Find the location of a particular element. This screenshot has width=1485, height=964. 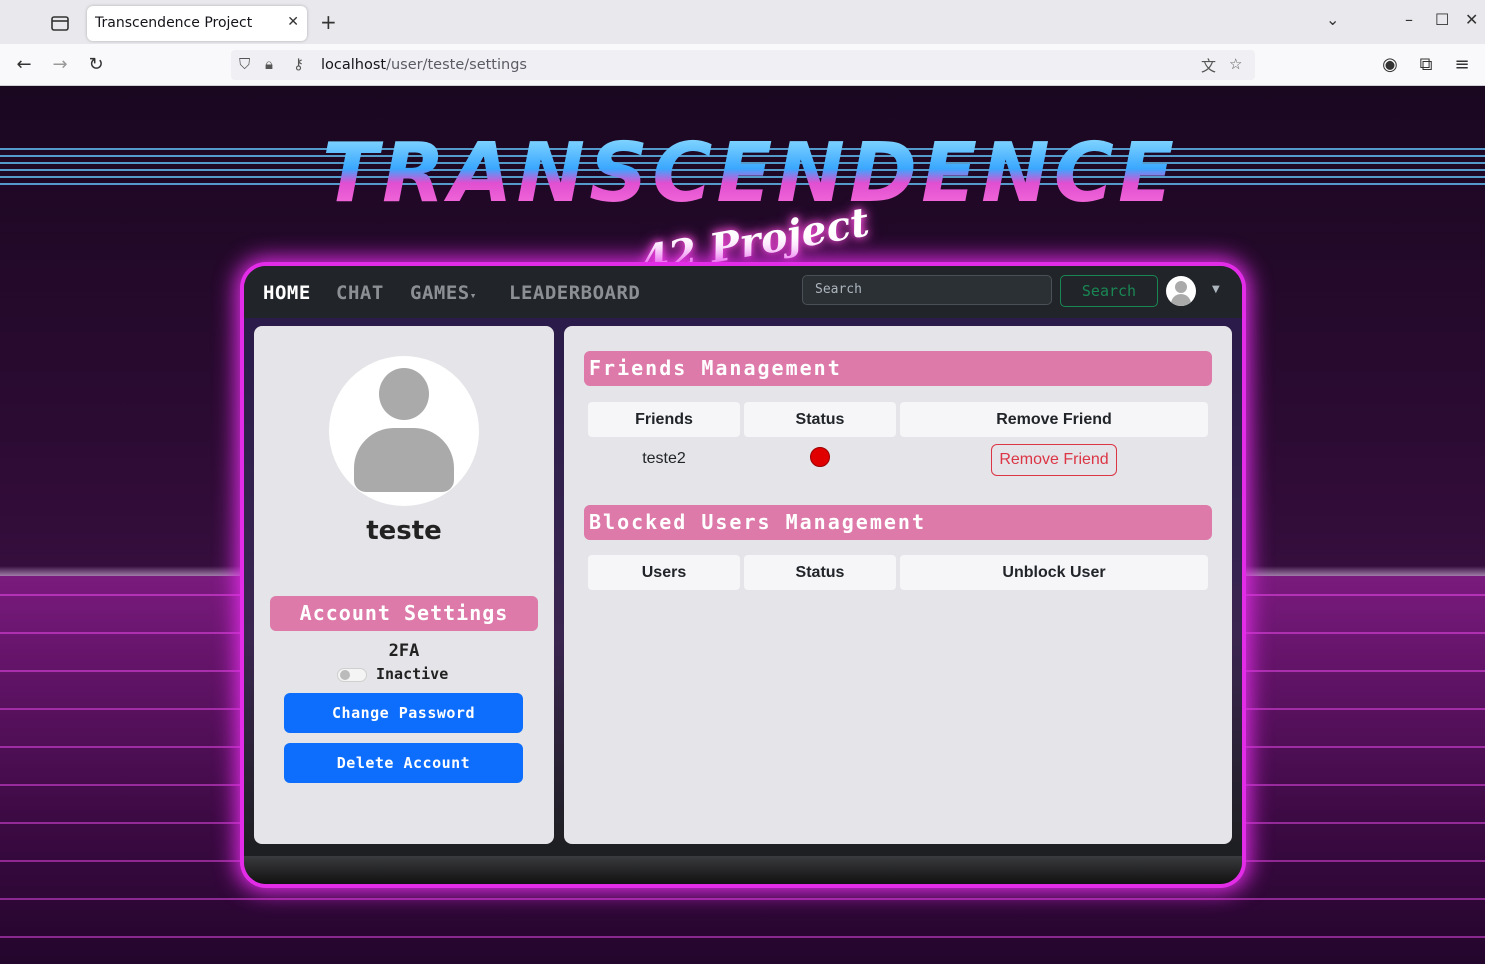

offline-status-dot is located at coordinates (820, 457).